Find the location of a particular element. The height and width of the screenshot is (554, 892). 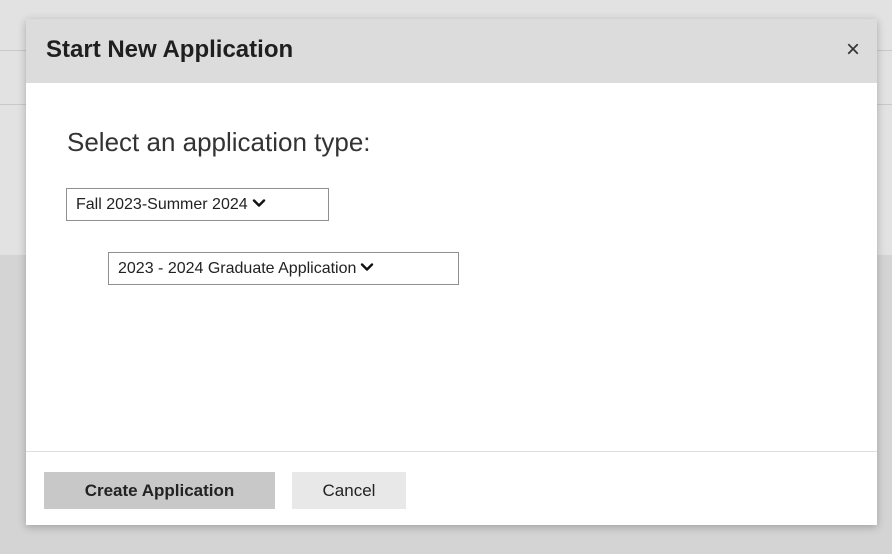

application-select-value: 2023 - 2024 Graduate Application is located at coordinates (237, 268).